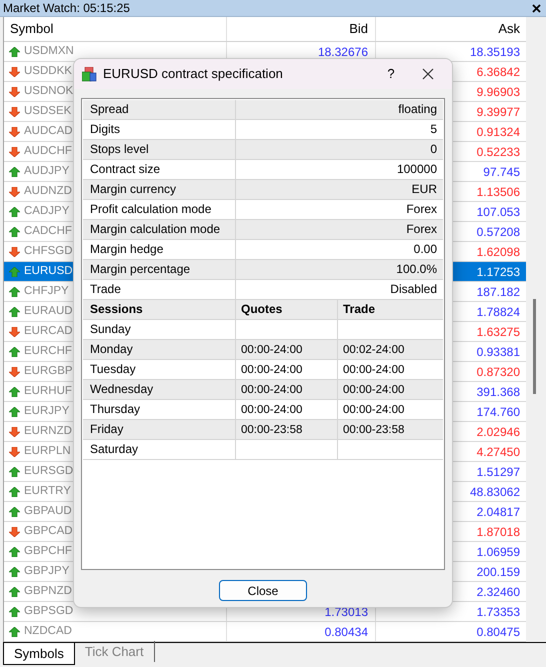  Describe the element at coordinates (47, 571) in the screenshot. I see `symbol-cell-text: GBPJPY` at that location.